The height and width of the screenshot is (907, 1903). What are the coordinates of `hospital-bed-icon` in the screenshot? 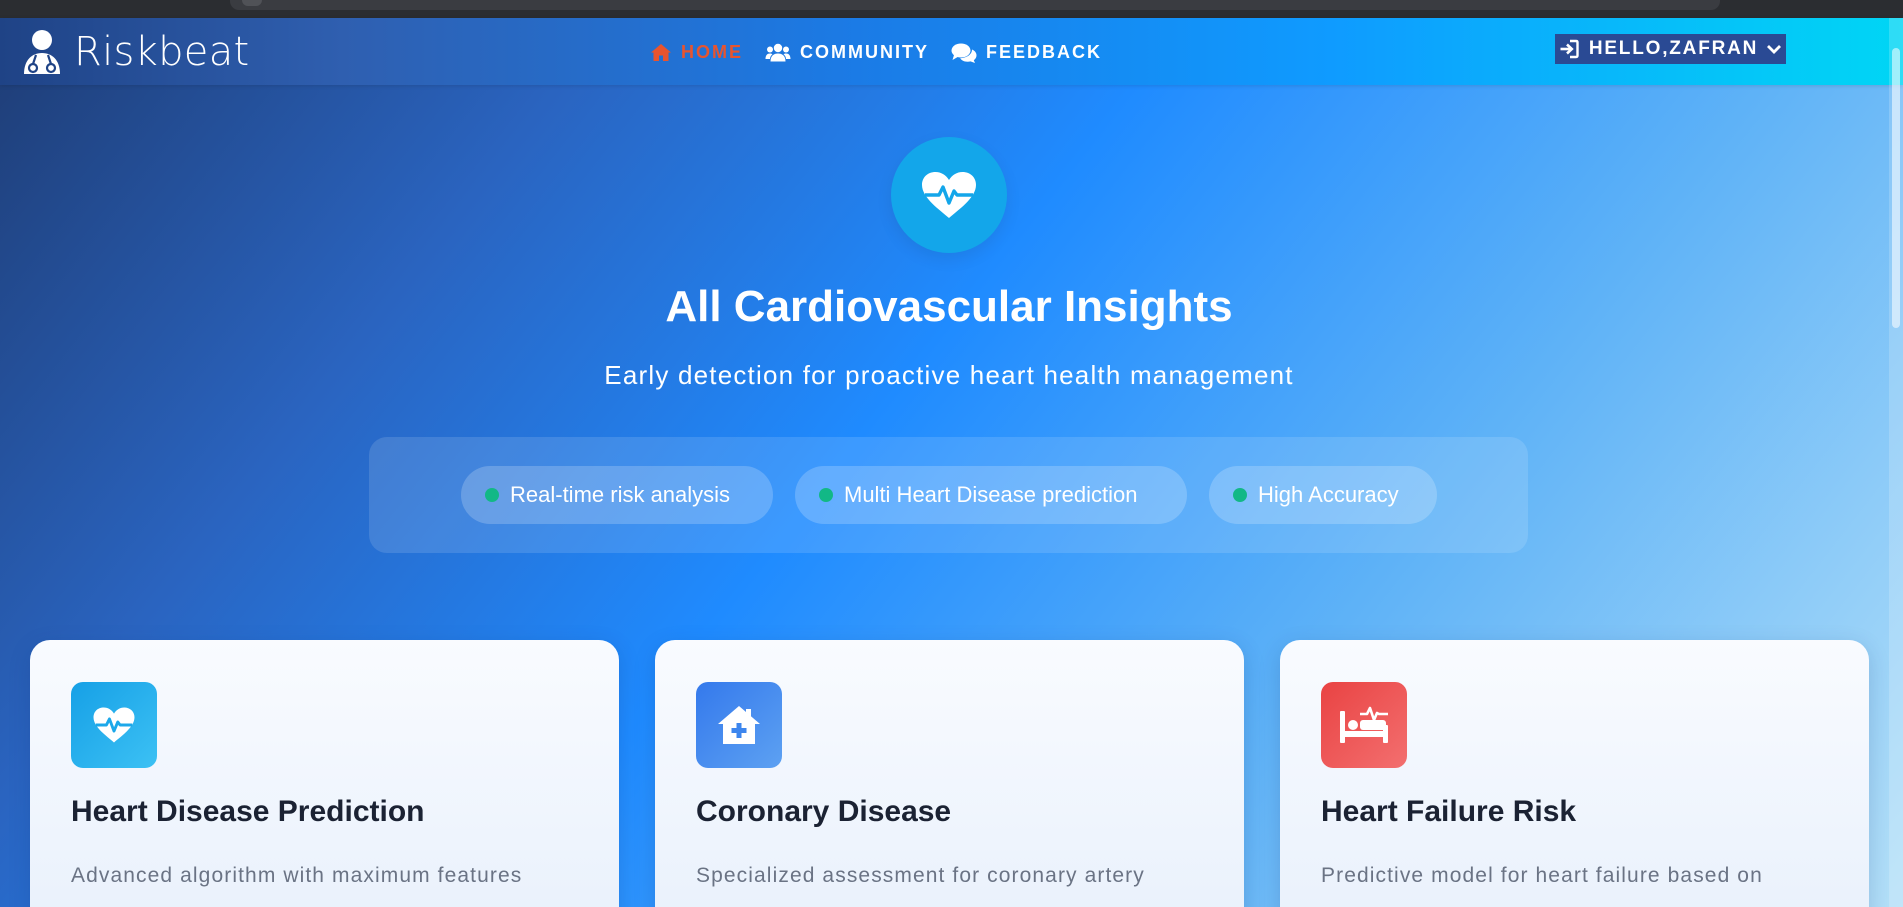 It's located at (1364, 724).